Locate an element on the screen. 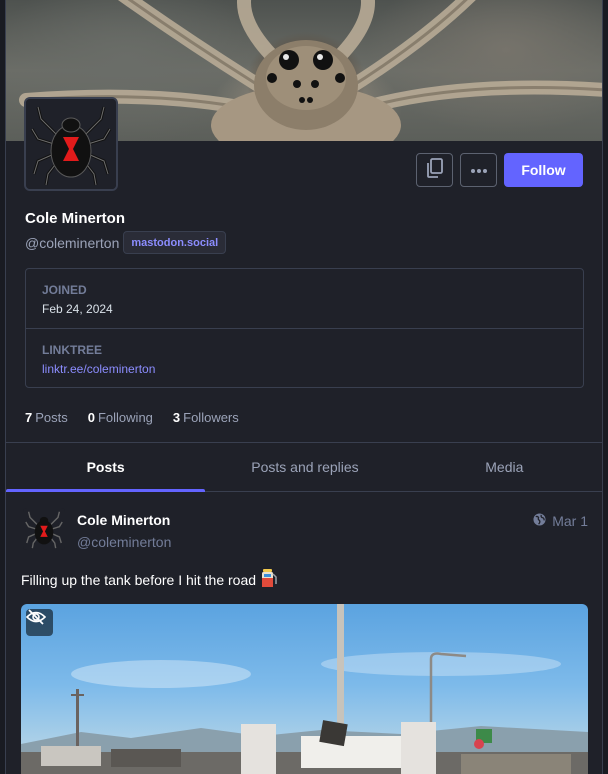 The width and height of the screenshot is (608, 774). field-linktree: LINKTREE linktr.ee/coleminerton is located at coordinates (304, 358).